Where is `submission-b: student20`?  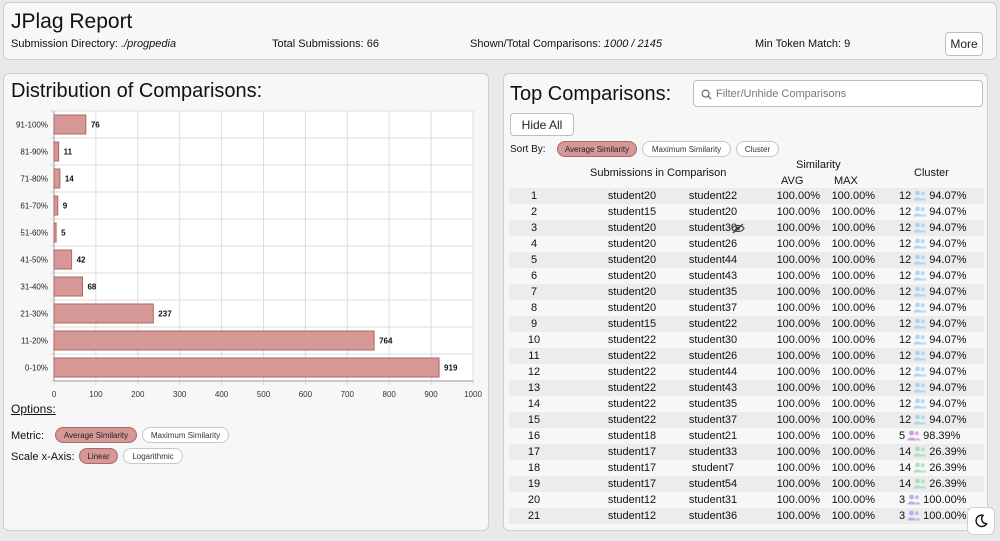
submission-b: student20 is located at coordinates (713, 212).